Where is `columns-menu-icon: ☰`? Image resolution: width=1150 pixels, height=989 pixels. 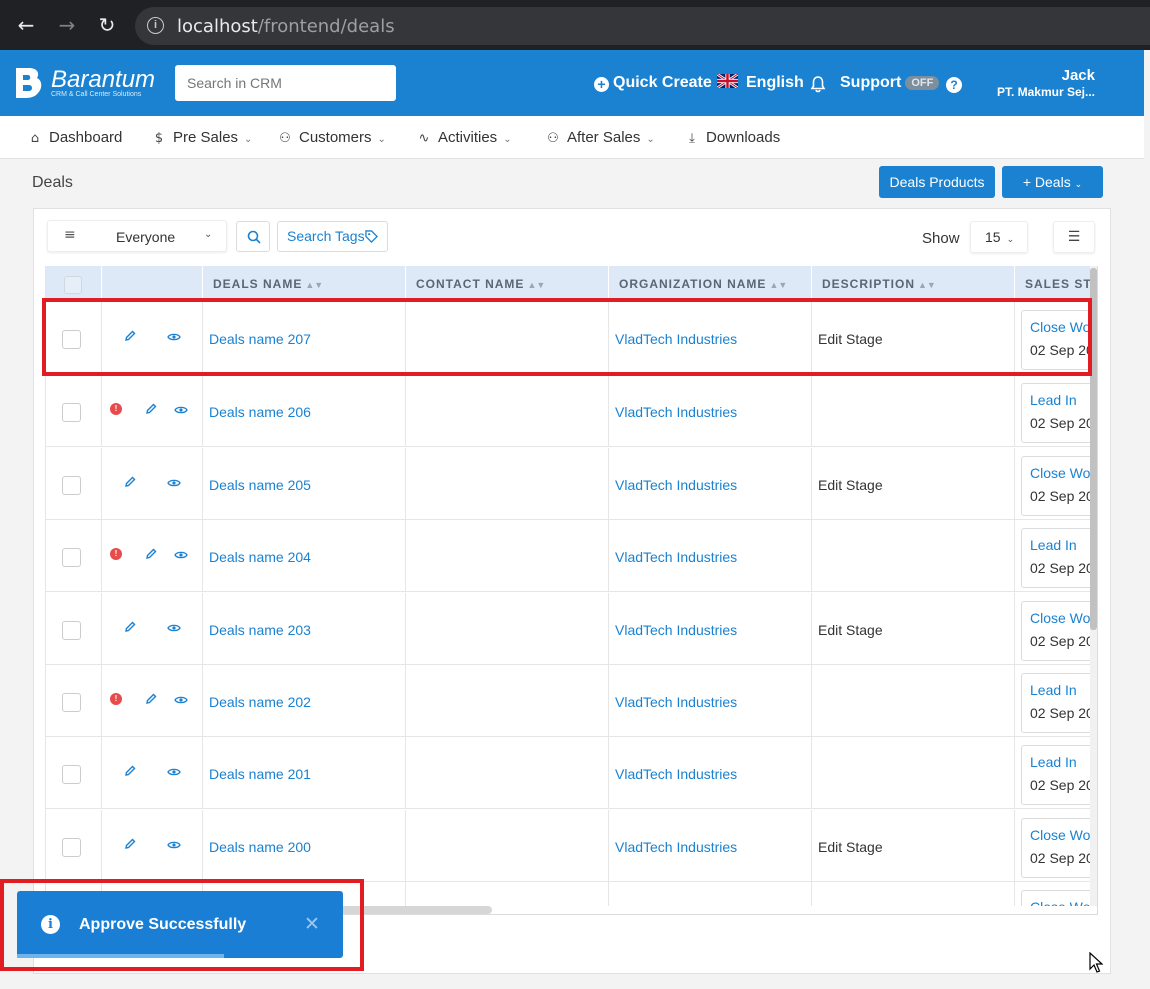 columns-menu-icon: ☰ is located at coordinates (1074, 237).